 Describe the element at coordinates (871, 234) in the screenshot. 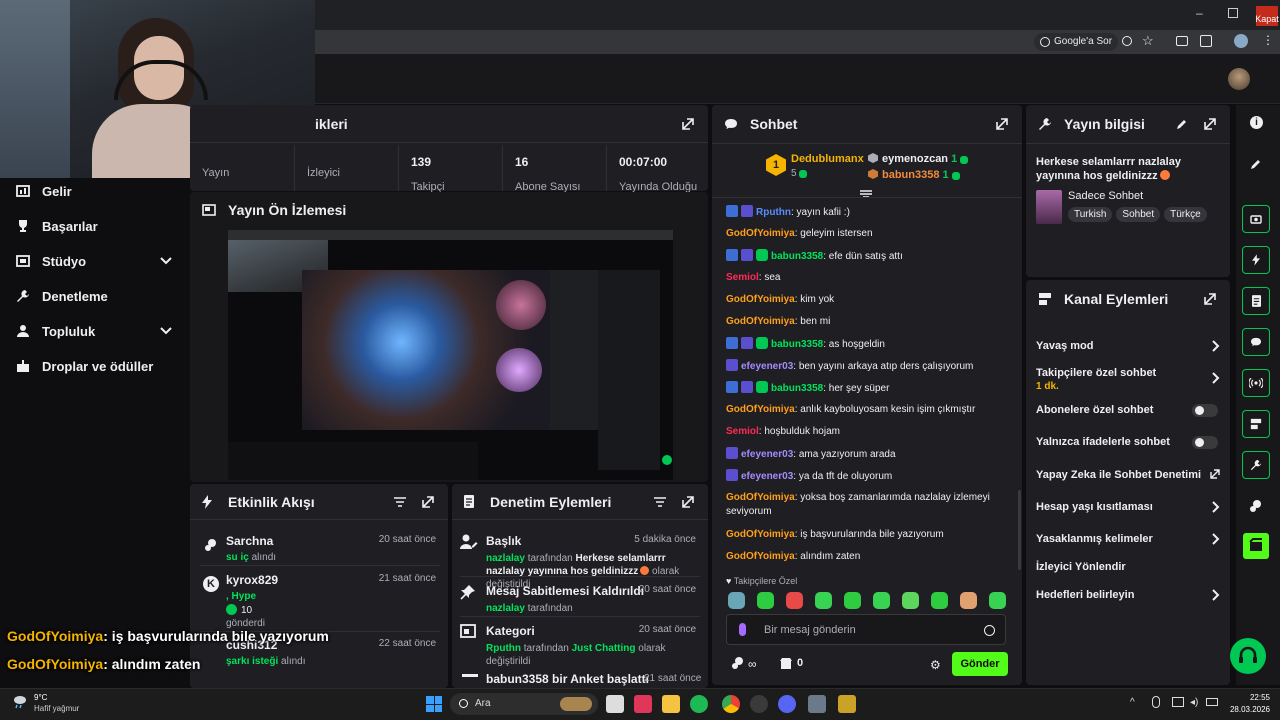

I see `chat-message: GodOfYoimiya: geleyim istersen` at that location.